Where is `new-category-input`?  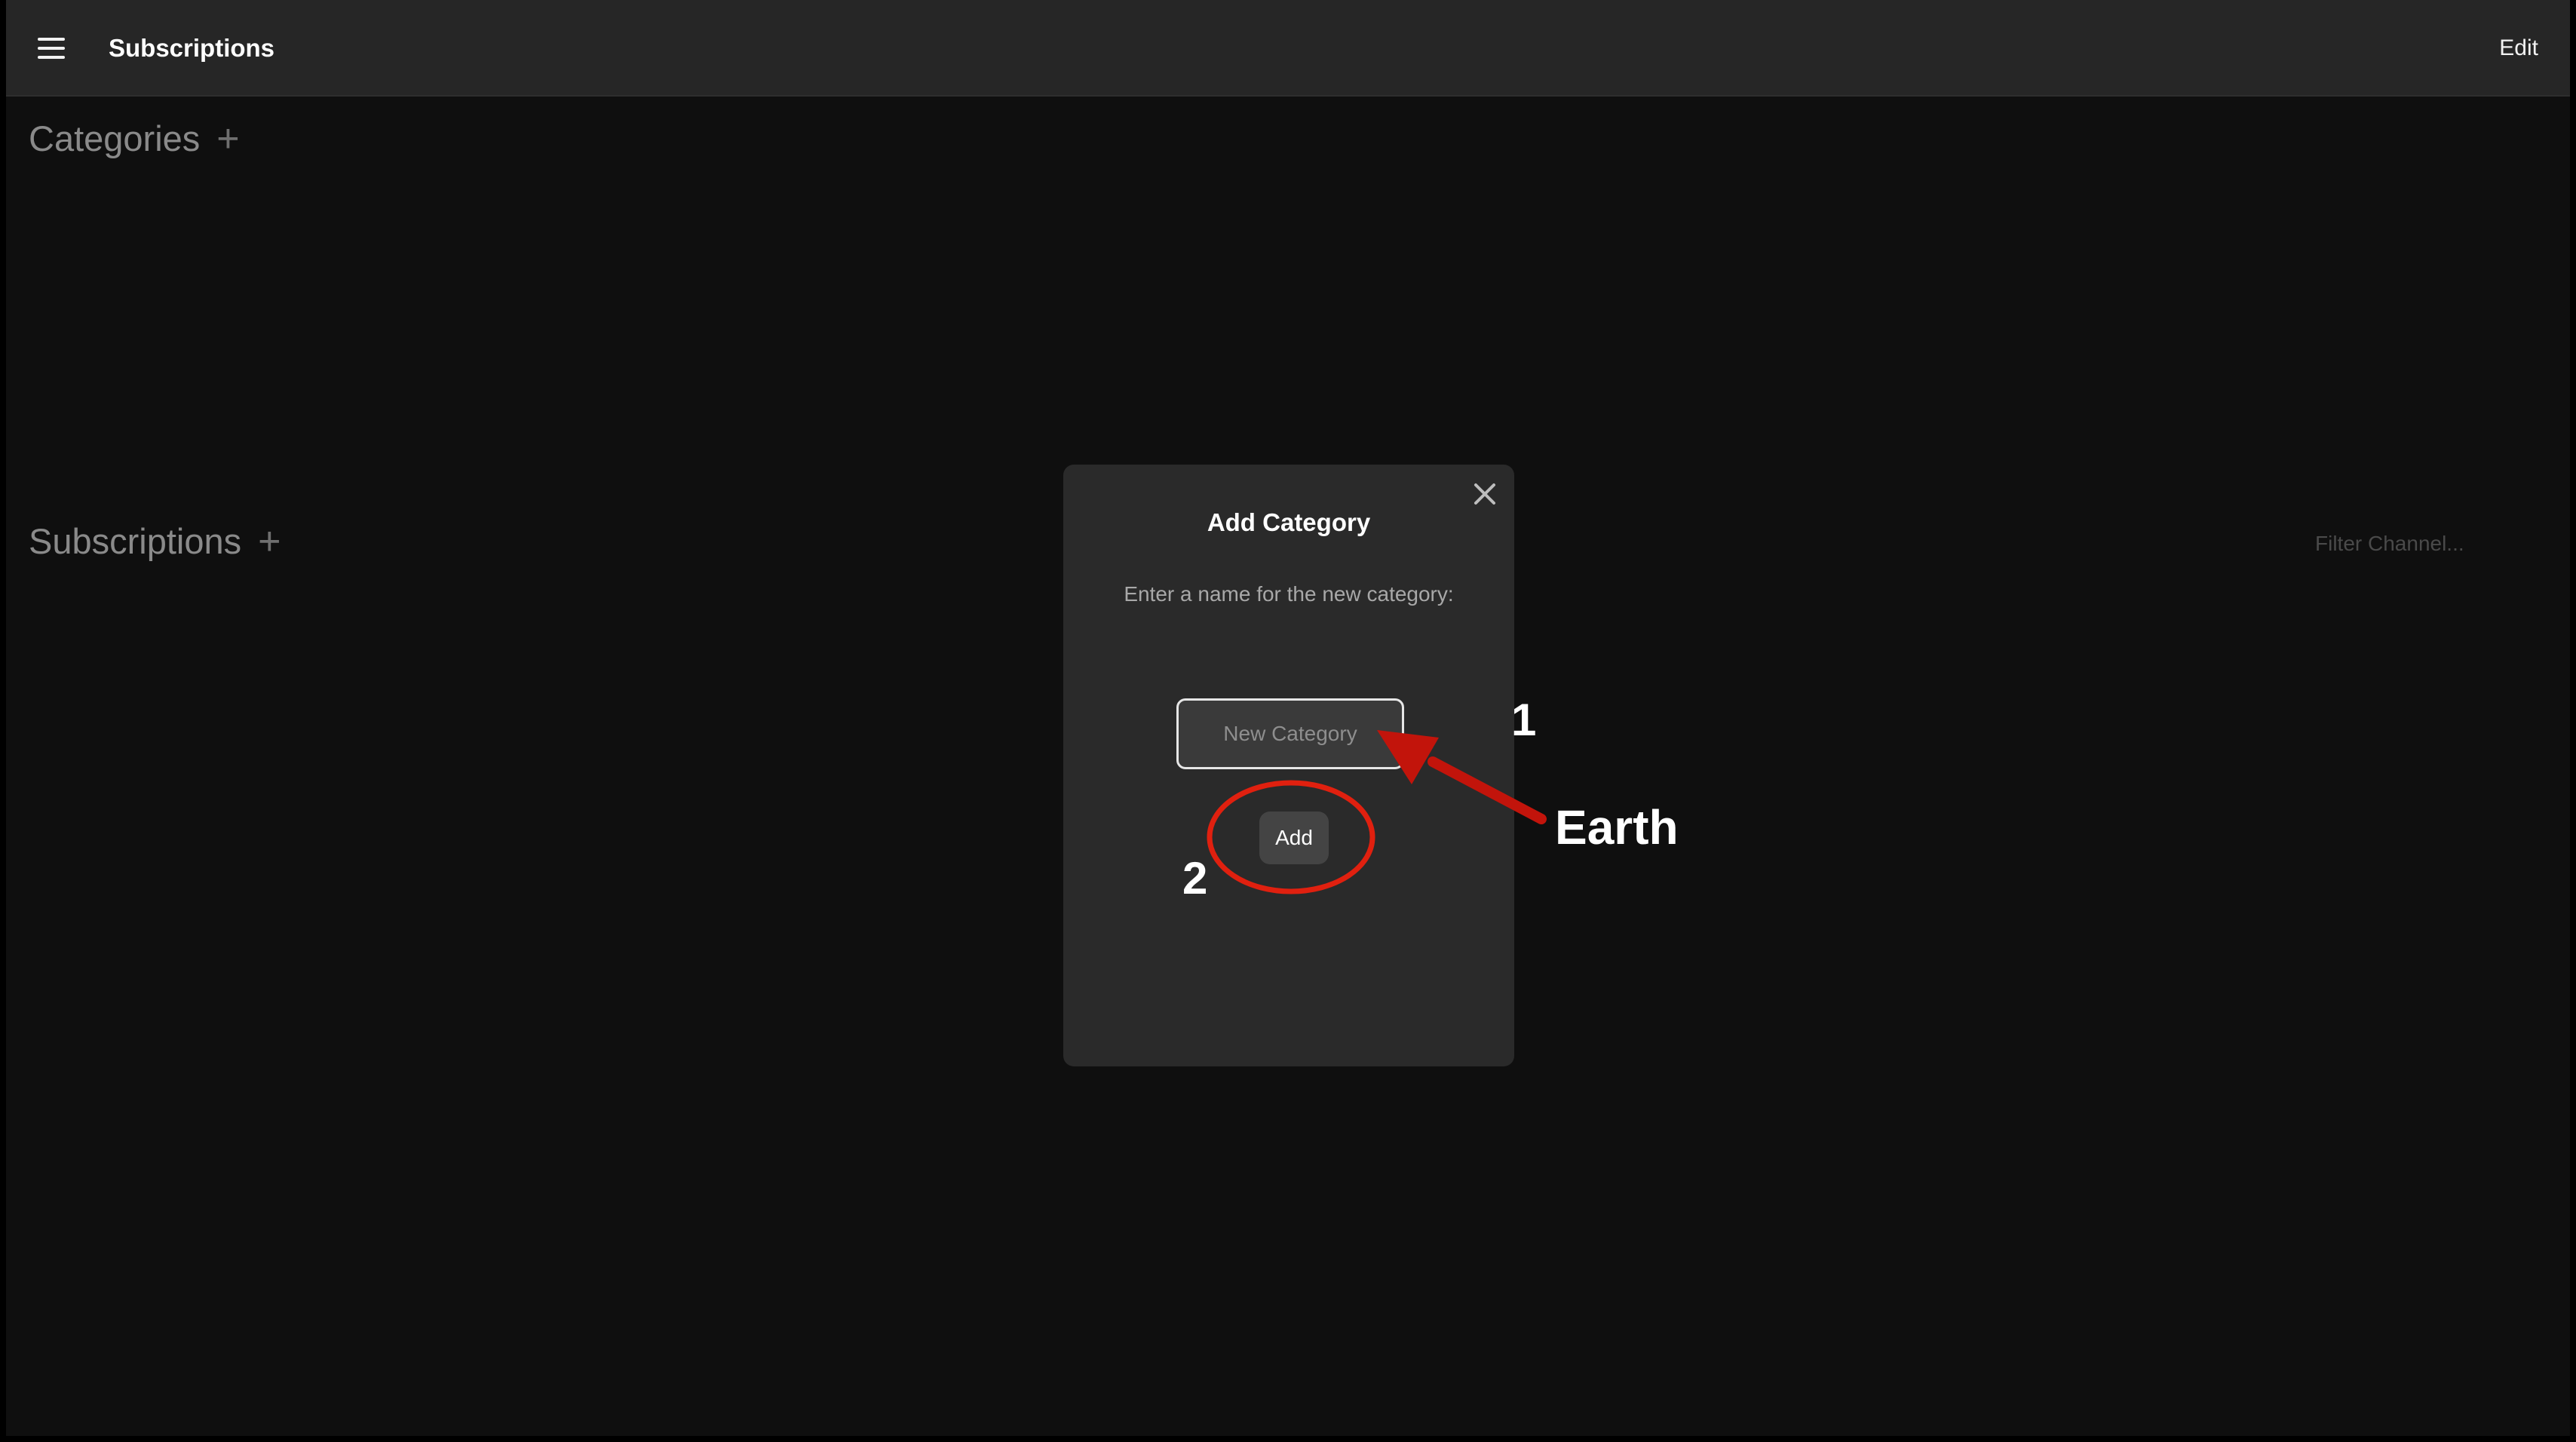
new-category-input is located at coordinates (1290, 733).